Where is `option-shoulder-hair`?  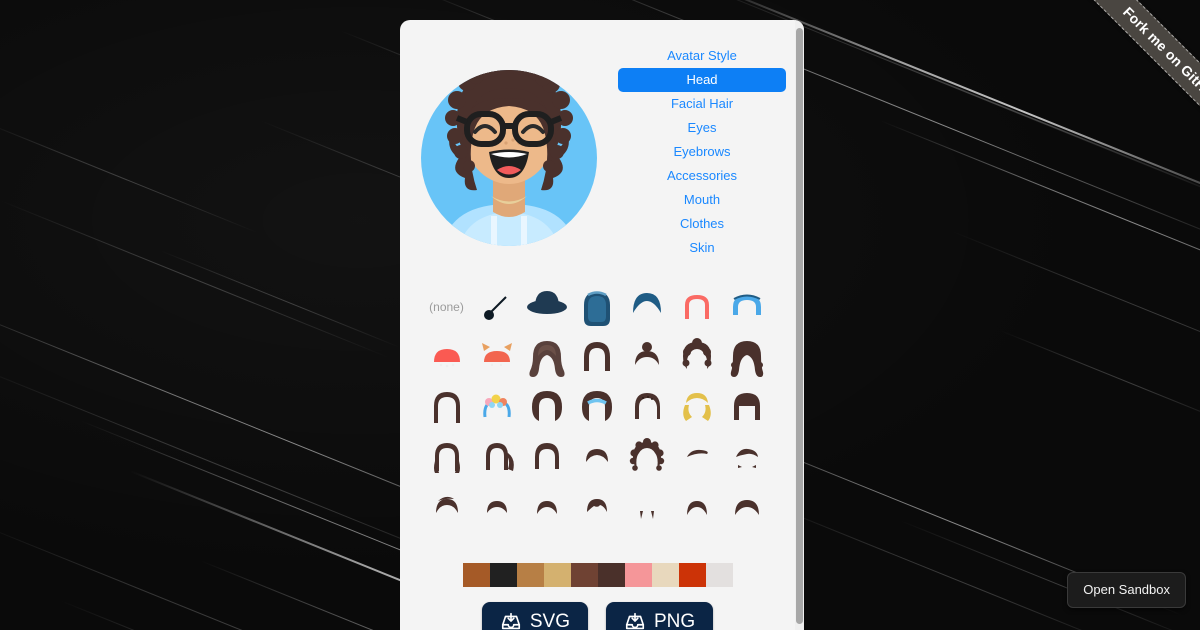 option-shoulder-hair is located at coordinates (547, 457).